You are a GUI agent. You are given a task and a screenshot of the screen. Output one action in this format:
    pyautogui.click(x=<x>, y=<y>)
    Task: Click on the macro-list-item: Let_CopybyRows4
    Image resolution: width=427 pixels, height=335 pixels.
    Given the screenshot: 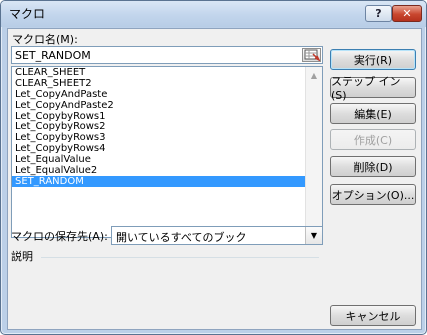 What is the action you would take?
    pyautogui.click(x=159, y=148)
    